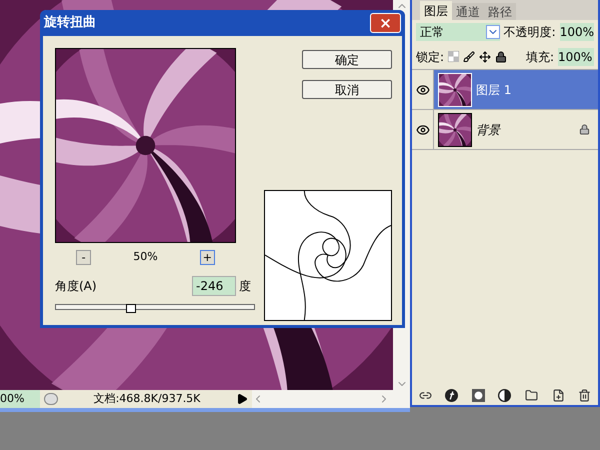 The width and height of the screenshot is (600, 450). I want to click on fill-field: 100%, so click(576, 57).